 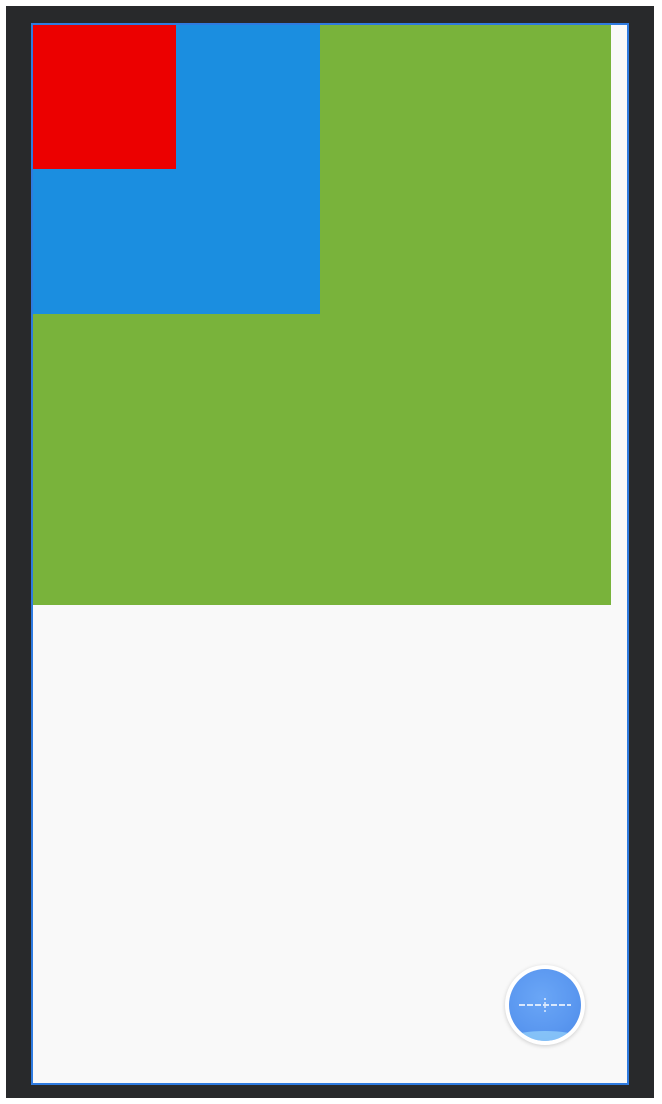 I want to click on dashed-divider-icon, so click(x=545, y=1005).